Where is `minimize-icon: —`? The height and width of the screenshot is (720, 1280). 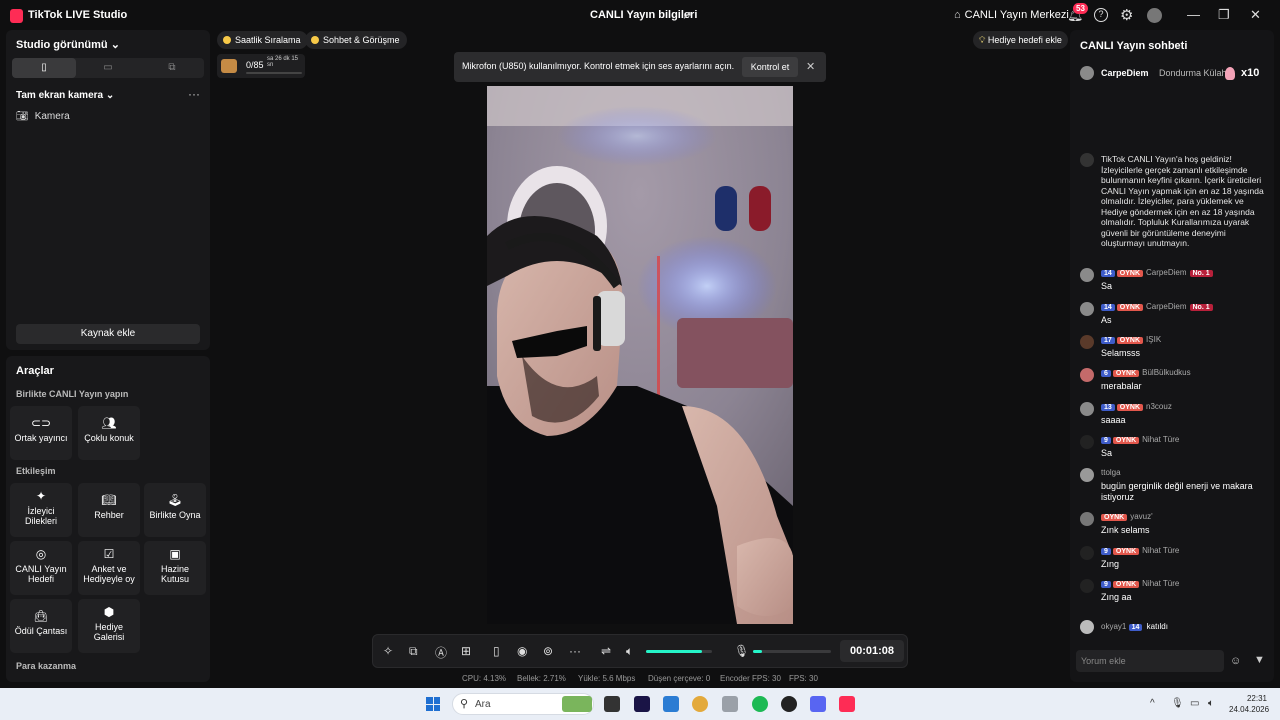 minimize-icon: — is located at coordinates (1193, 14).